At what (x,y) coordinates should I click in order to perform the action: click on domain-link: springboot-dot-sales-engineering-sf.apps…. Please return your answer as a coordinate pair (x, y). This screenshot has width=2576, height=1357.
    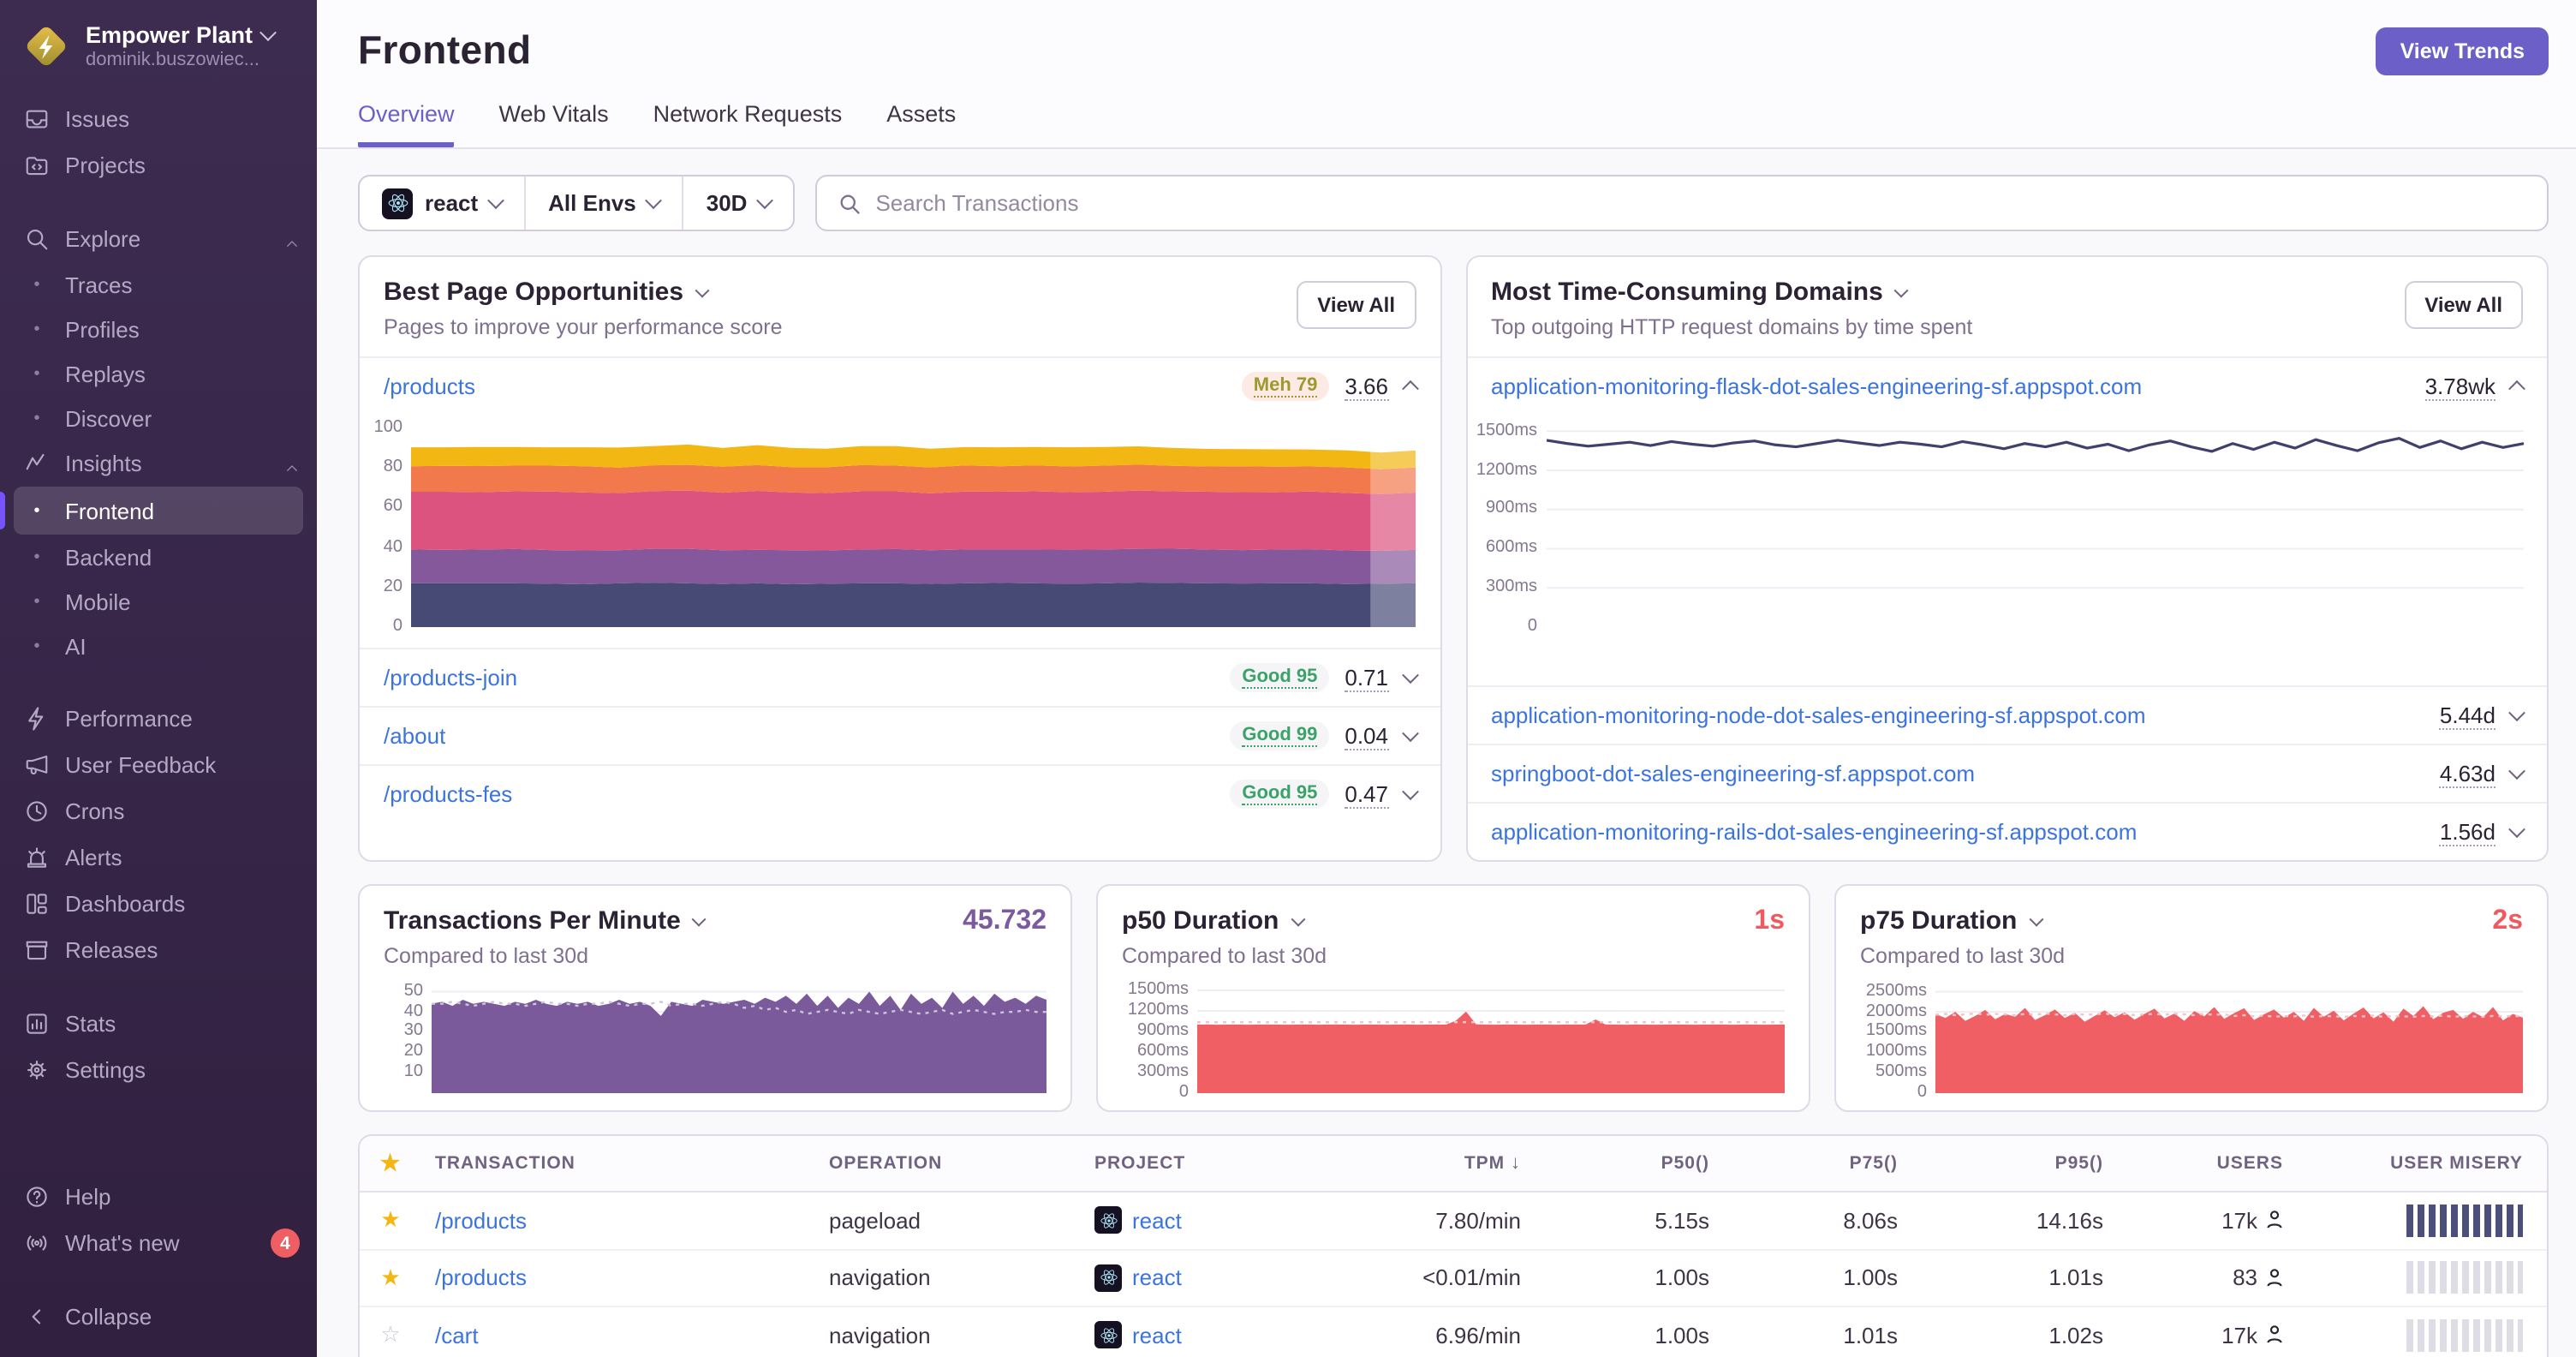
    Looking at the image, I should click on (1733, 774).